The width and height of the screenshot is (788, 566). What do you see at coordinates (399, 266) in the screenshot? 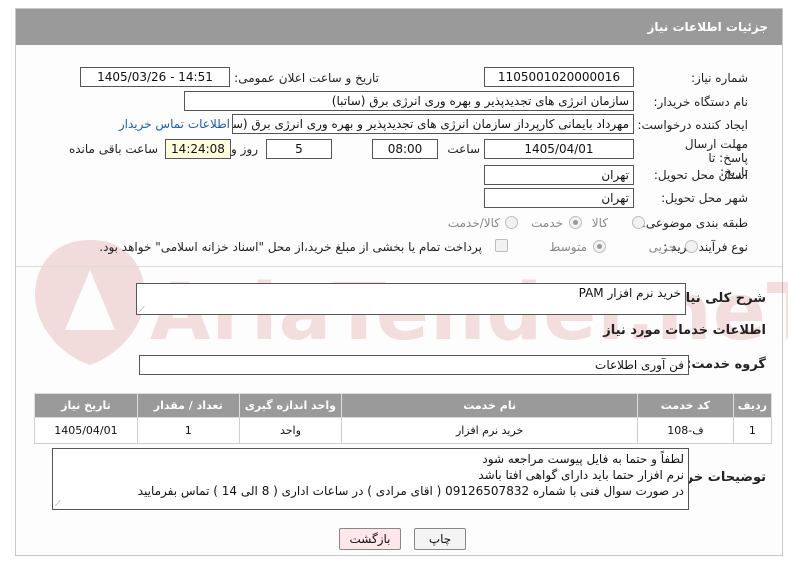
I see `section-divider` at bounding box center [399, 266].